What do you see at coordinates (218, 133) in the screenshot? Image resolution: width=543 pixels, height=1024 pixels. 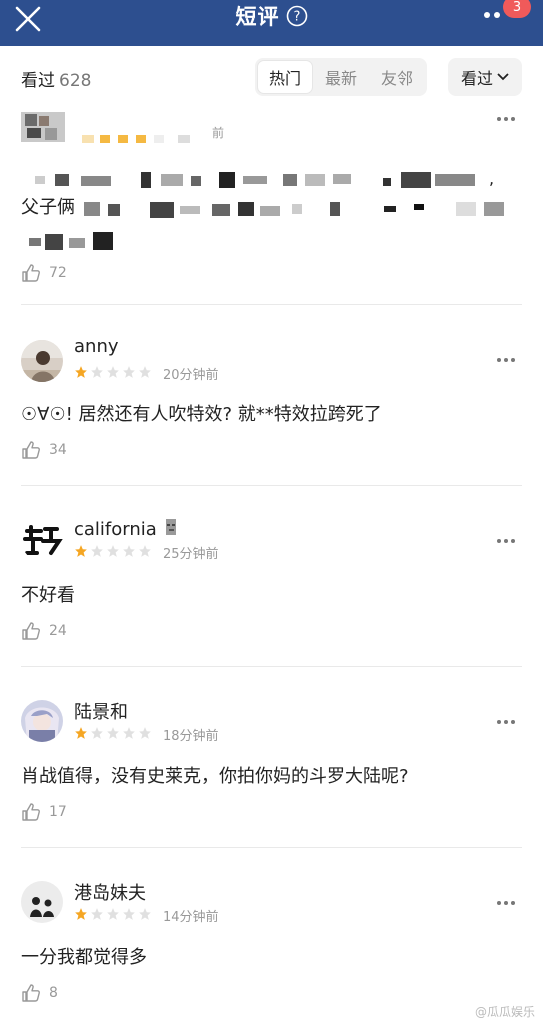 I see `comment-time: 前` at bounding box center [218, 133].